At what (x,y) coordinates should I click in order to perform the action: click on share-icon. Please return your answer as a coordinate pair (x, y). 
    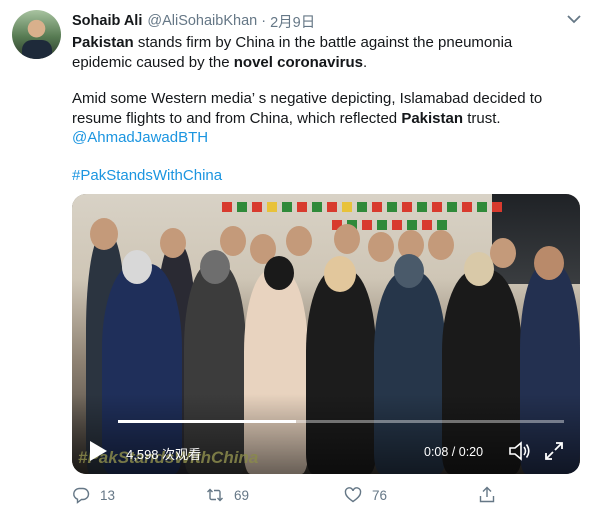
    Looking at the image, I should click on (487, 494).